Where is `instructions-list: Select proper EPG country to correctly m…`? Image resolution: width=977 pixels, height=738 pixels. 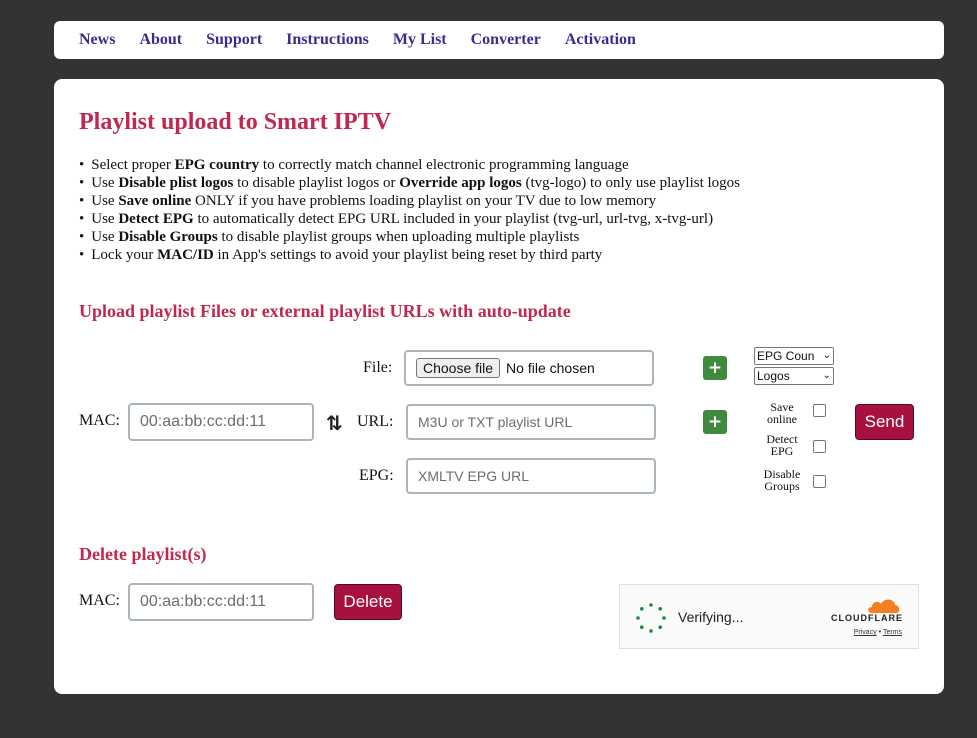
instructions-list: Select proper EPG country to correctly m… is located at coordinates (409, 210).